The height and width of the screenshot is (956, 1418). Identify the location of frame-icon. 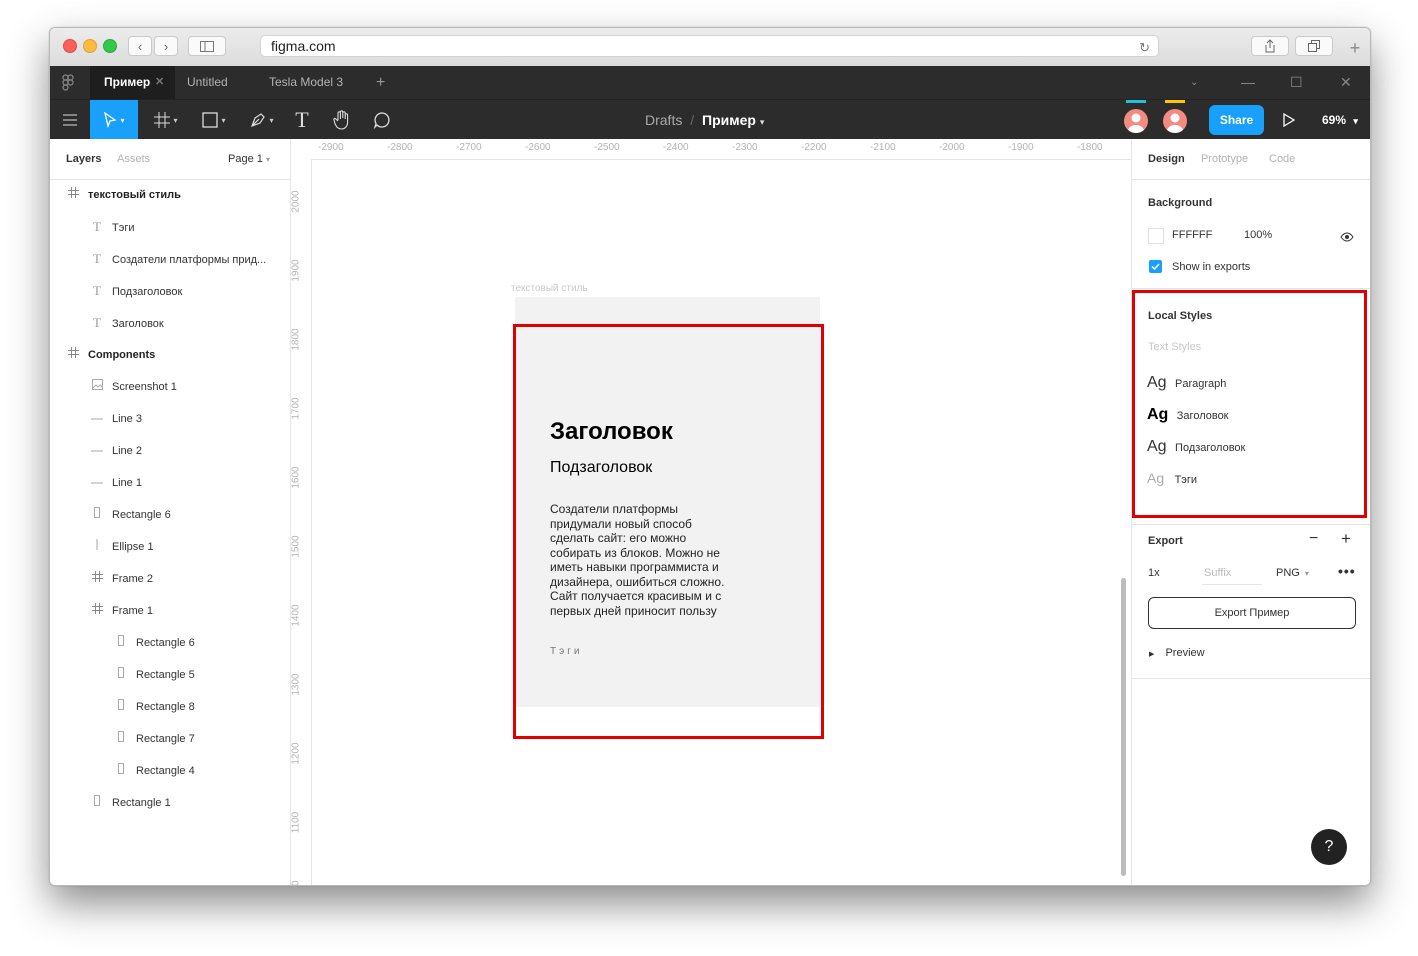
(73, 195).